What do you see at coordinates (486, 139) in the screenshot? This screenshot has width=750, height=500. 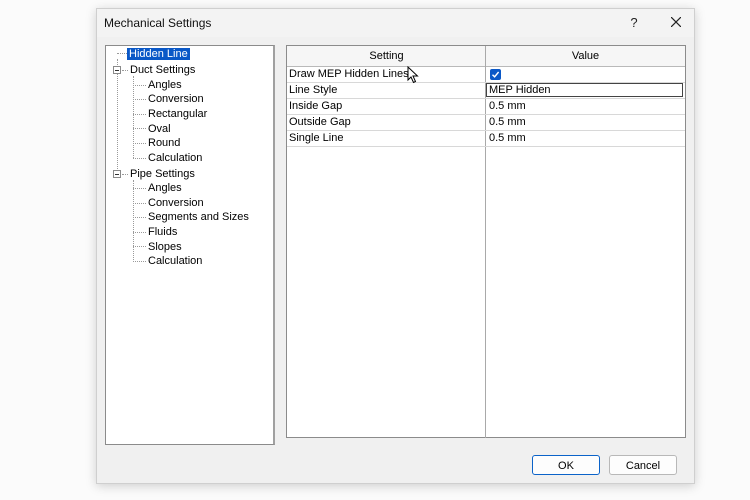 I see `grid-row-single-line: Single Line 0.5 mm` at bounding box center [486, 139].